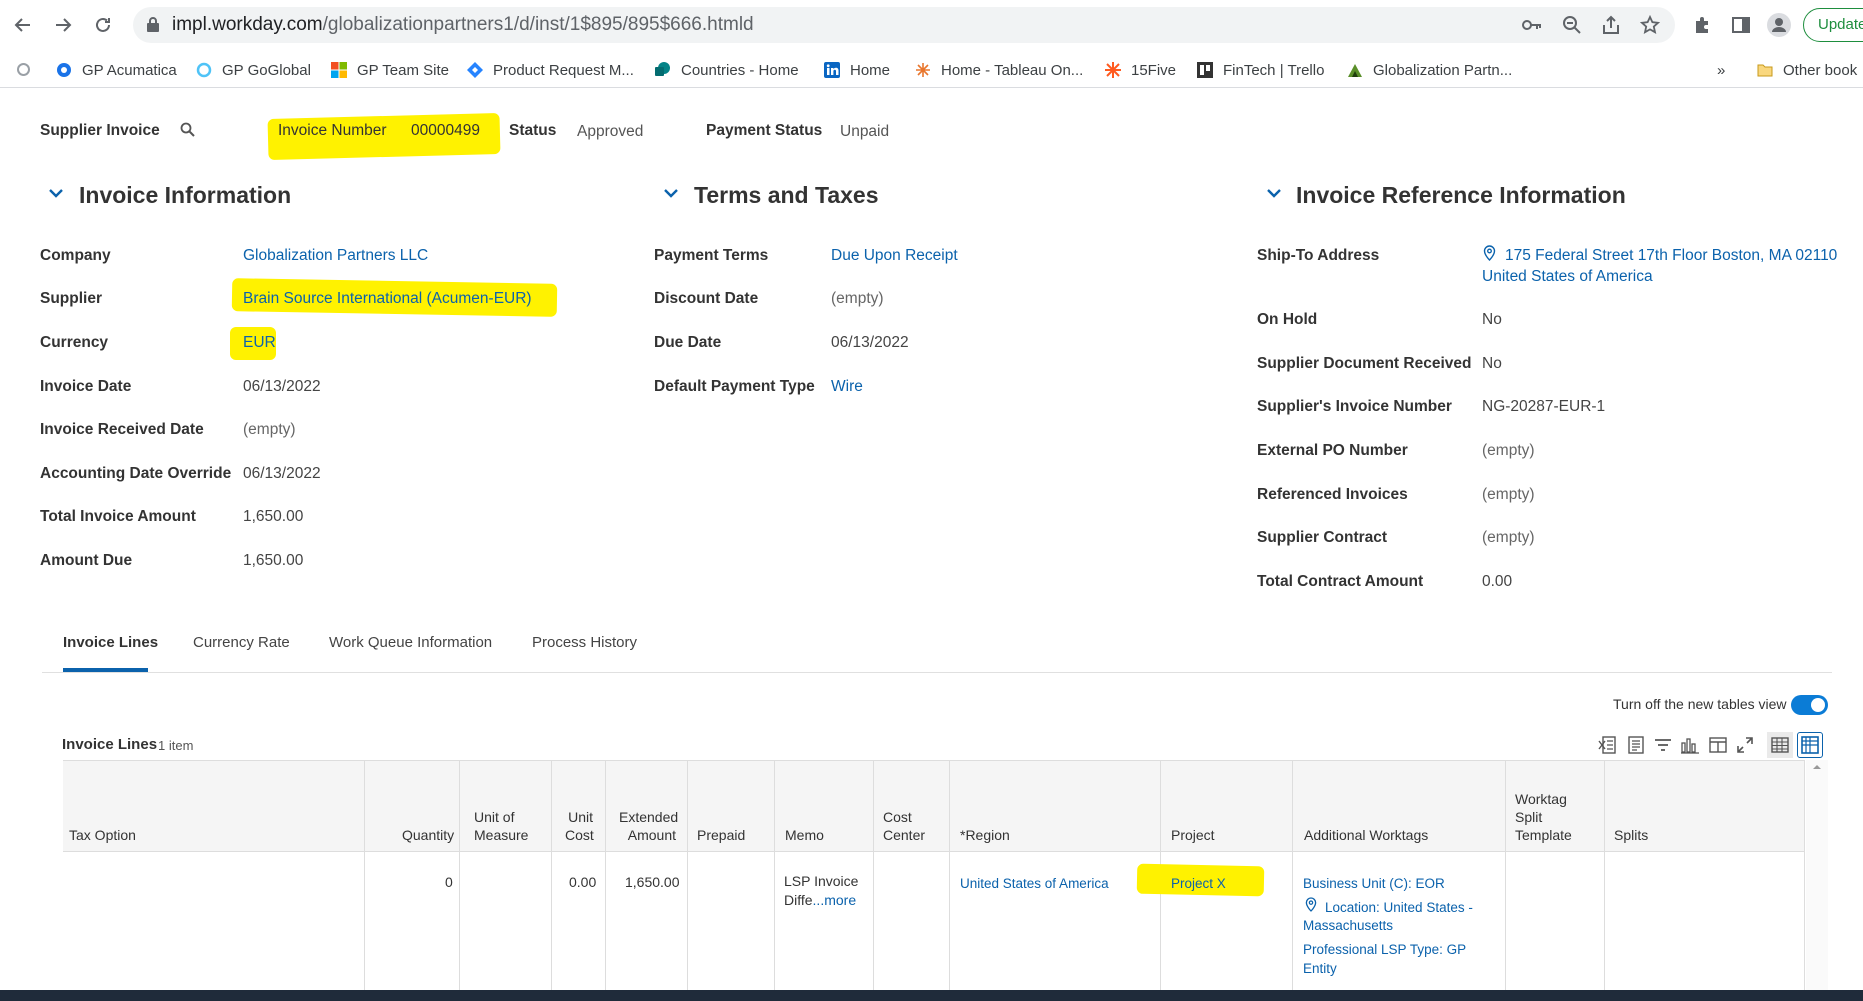  I want to click on field-label-on-hold: On Hold, so click(1287, 319).